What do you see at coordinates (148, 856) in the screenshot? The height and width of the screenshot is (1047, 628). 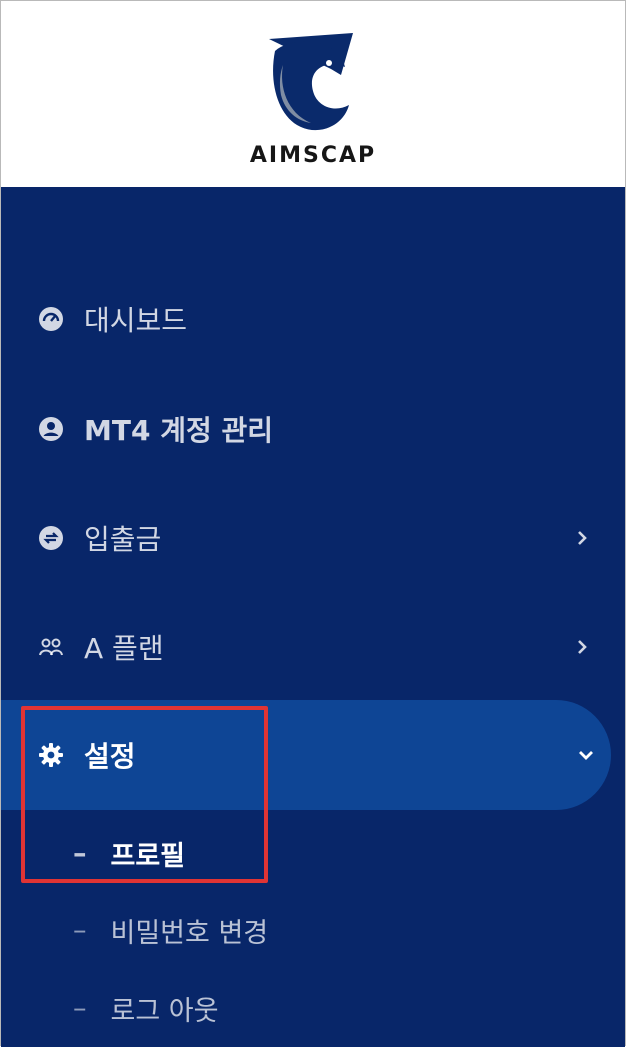 I see `submenu-item-label: 프로필` at bounding box center [148, 856].